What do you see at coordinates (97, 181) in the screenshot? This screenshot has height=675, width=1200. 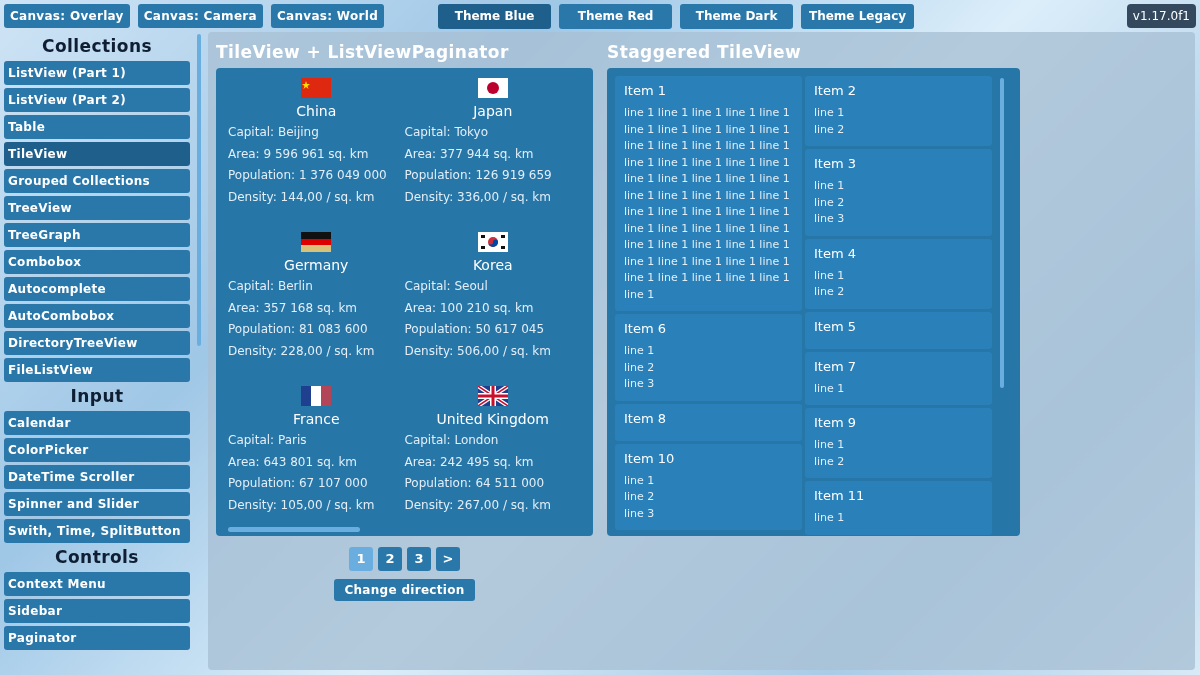 I see `sidebar-item: Grouped Collections` at bounding box center [97, 181].